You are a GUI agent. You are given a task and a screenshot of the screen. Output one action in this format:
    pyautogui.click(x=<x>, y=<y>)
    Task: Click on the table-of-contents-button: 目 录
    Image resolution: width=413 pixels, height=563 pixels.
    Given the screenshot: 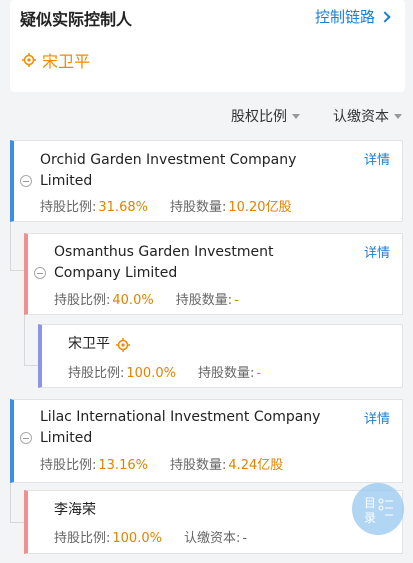 What is the action you would take?
    pyautogui.click(x=378, y=509)
    